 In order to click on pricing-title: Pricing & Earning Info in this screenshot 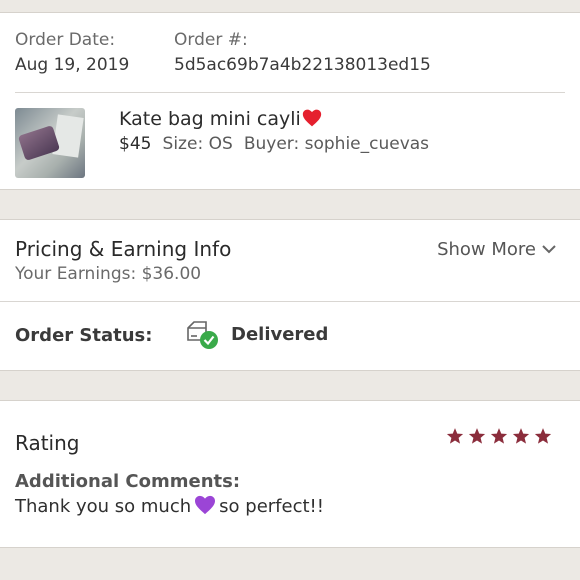, I will do `click(123, 249)`.